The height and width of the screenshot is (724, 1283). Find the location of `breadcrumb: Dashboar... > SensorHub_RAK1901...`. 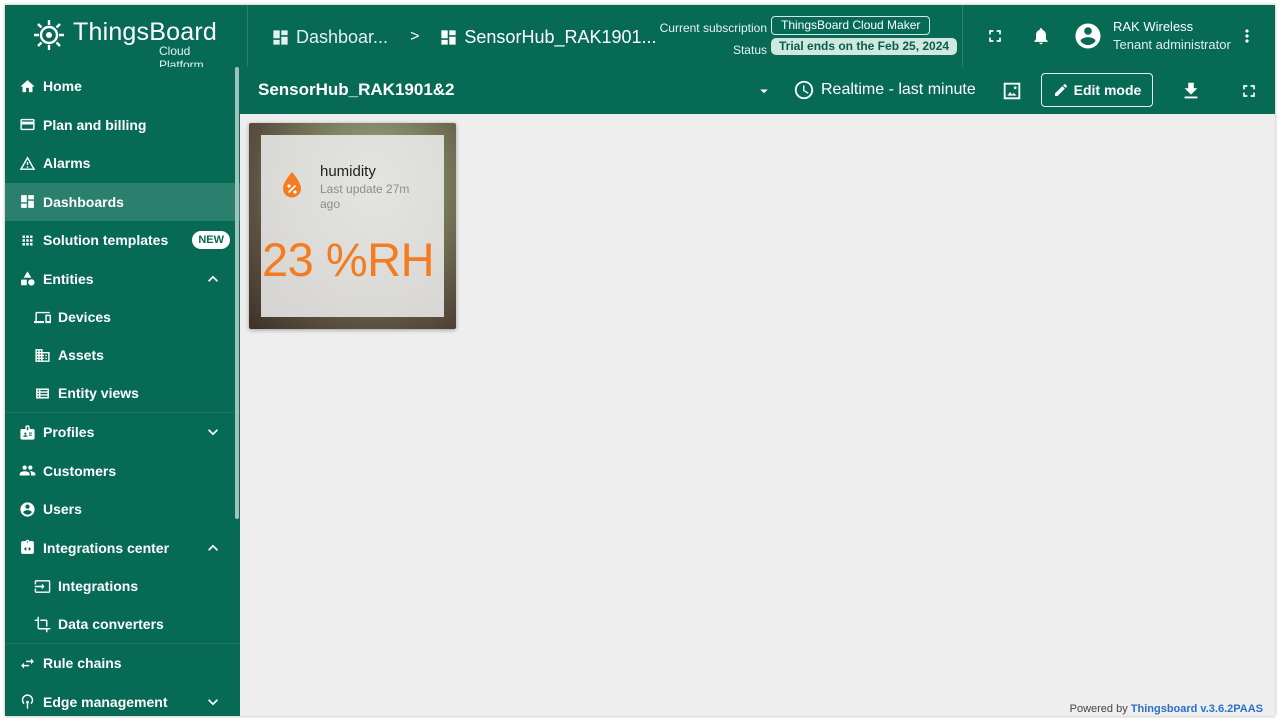

breadcrumb: Dashboar... > SensorHub_RAK1901... is located at coordinates (464, 37).